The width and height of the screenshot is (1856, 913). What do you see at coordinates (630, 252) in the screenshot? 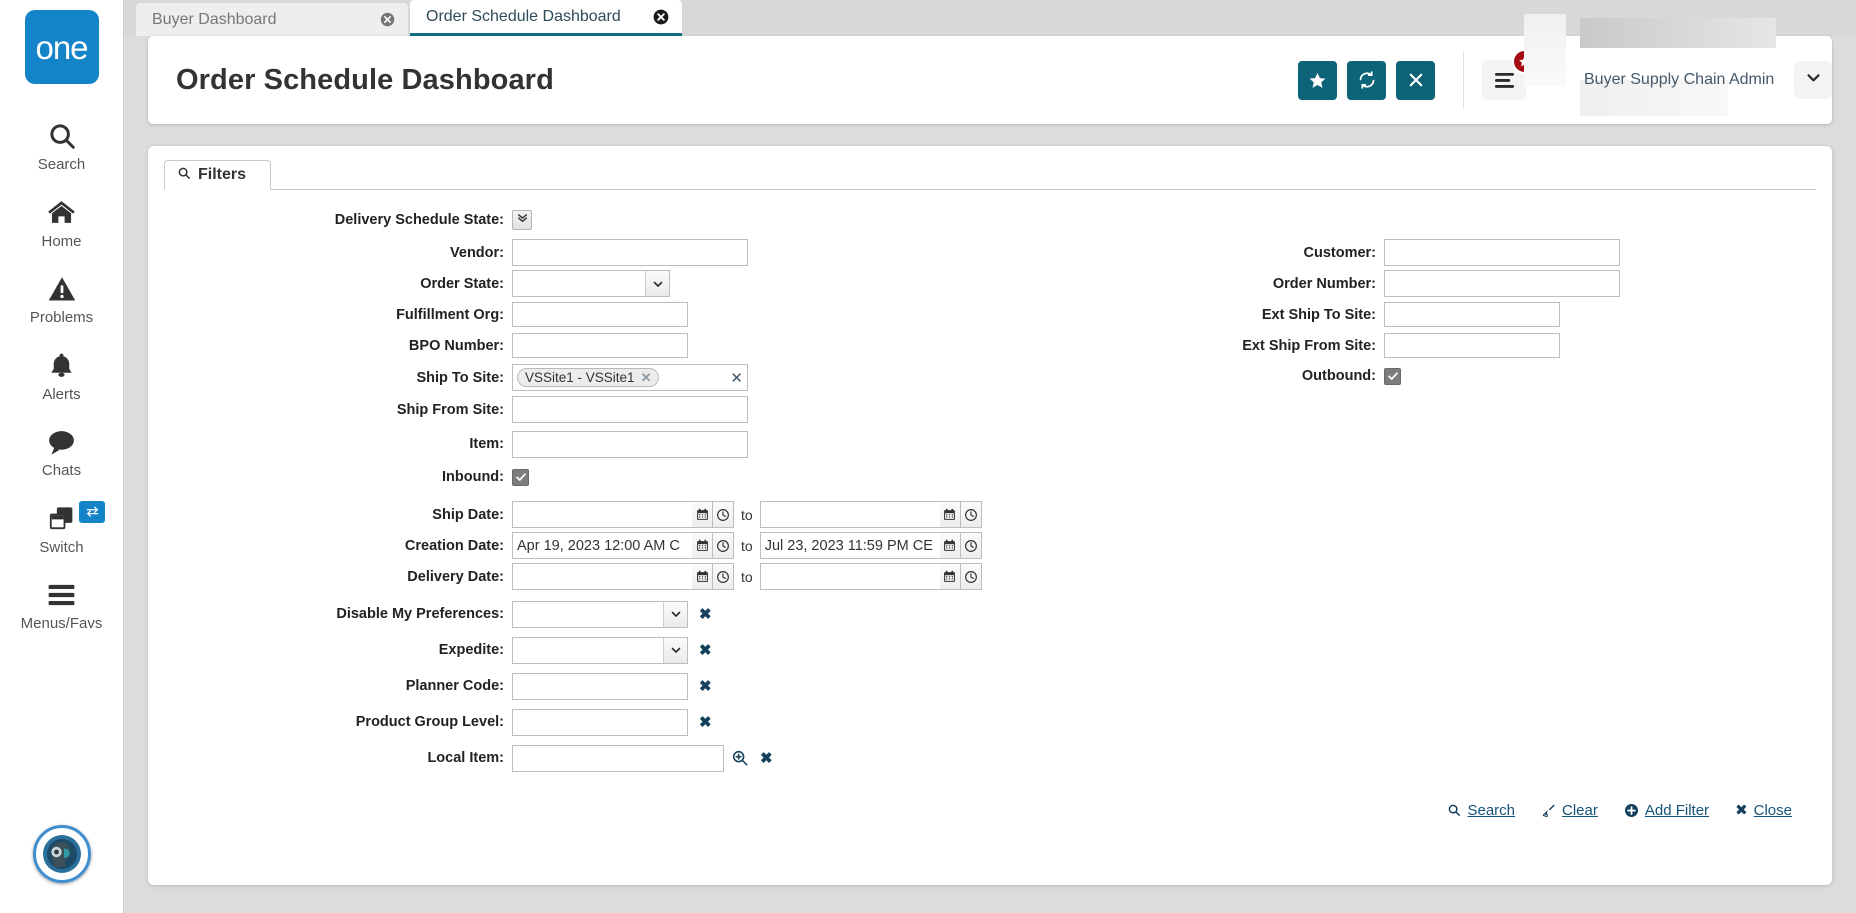
I see `vendor-input` at bounding box center [630, 252].